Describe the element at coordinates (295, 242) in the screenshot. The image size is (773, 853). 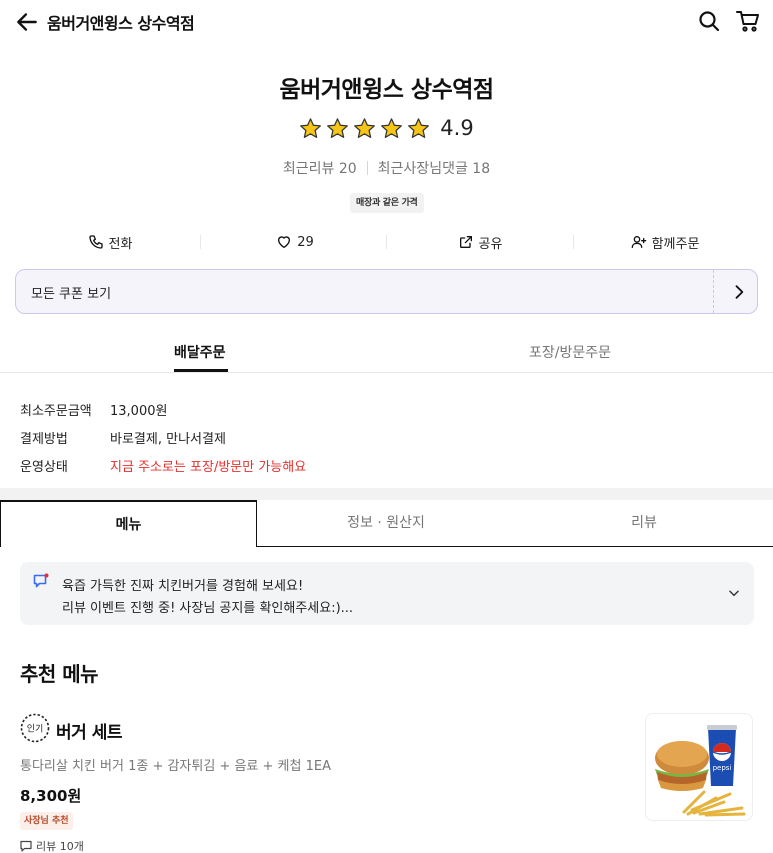
I see `like-button: 29` at that location.